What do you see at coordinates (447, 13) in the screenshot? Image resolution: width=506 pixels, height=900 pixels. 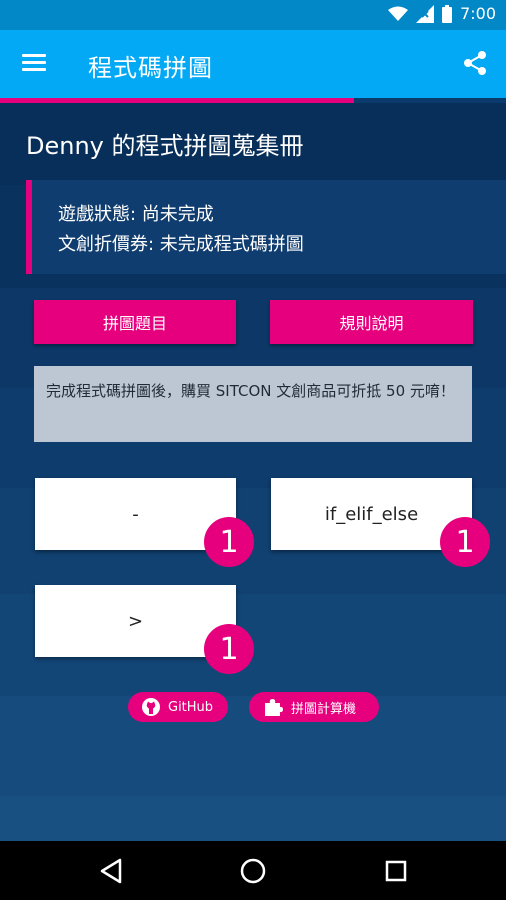 I see `battery-icon` at bounding box center [447, 13].